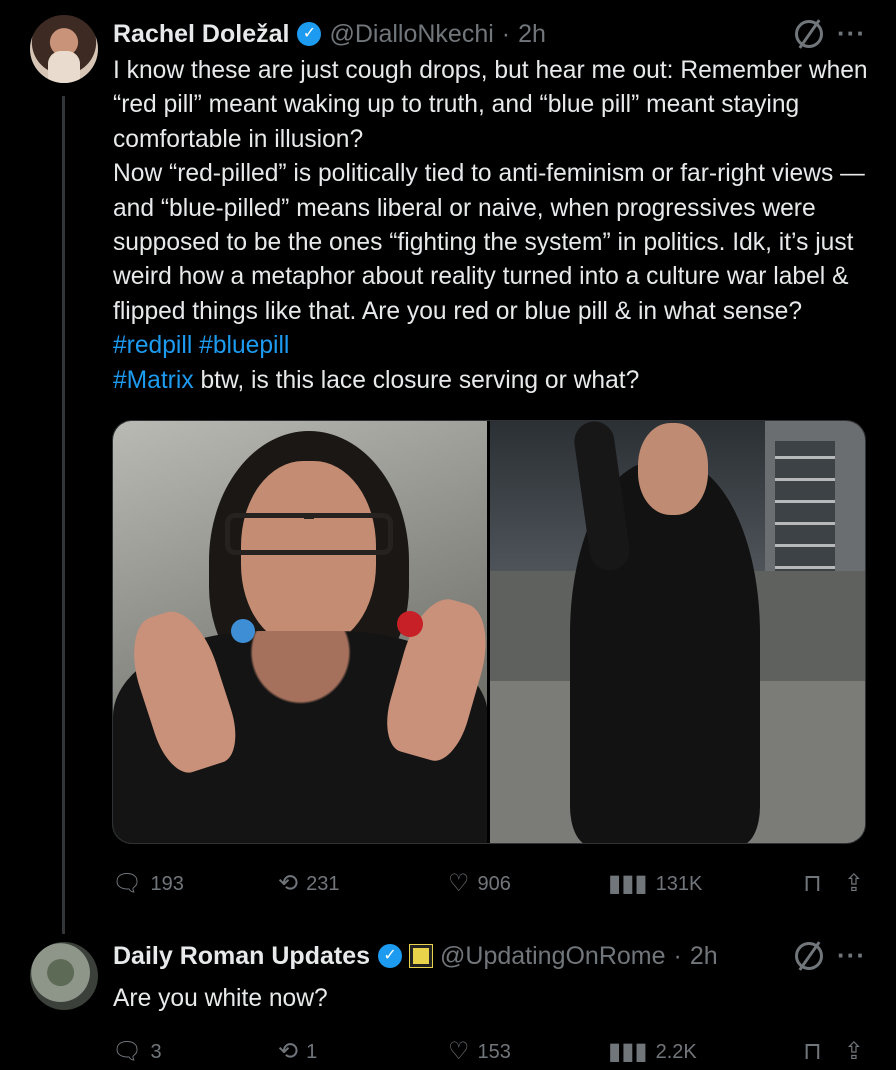  What do you see at coordinates (312, 1051) in the screenshot?
I see `repost-count: 1` at bounding box center [312, 1051].